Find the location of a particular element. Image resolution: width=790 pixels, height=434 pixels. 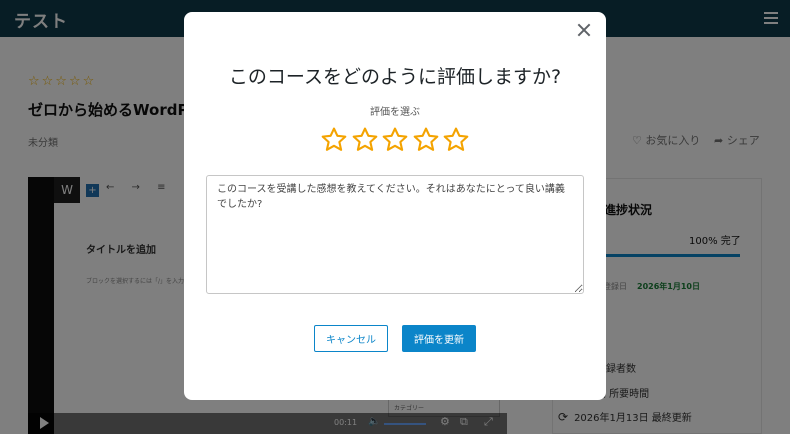

review-textarea is located at coordinates (395, 234).